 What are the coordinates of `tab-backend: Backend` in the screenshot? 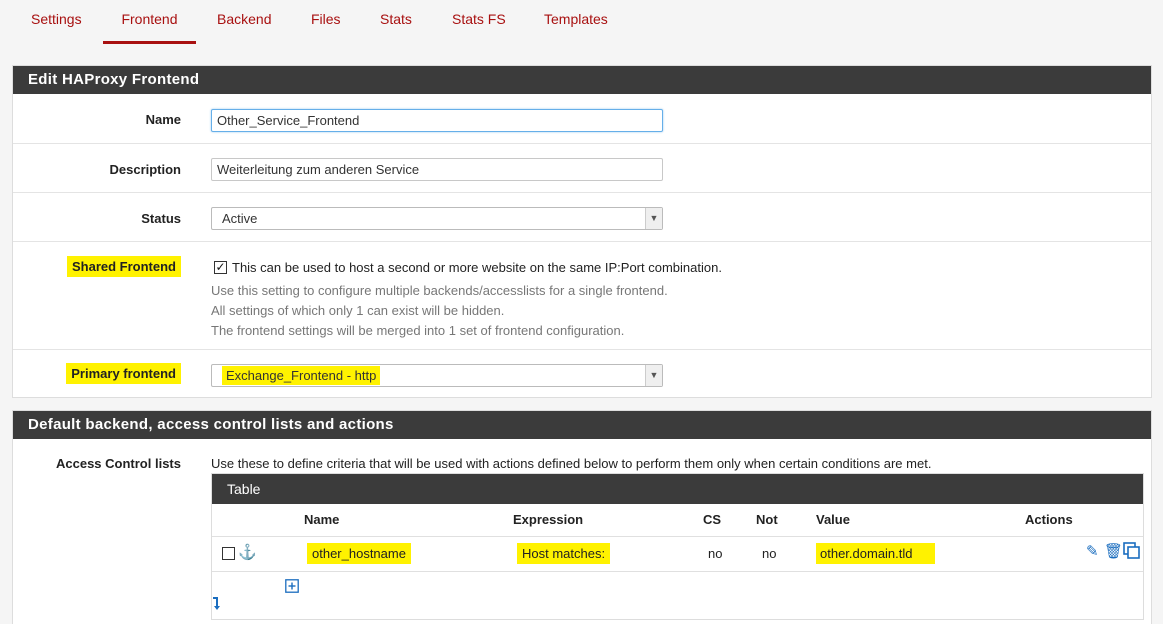 It's located at (244, 22).